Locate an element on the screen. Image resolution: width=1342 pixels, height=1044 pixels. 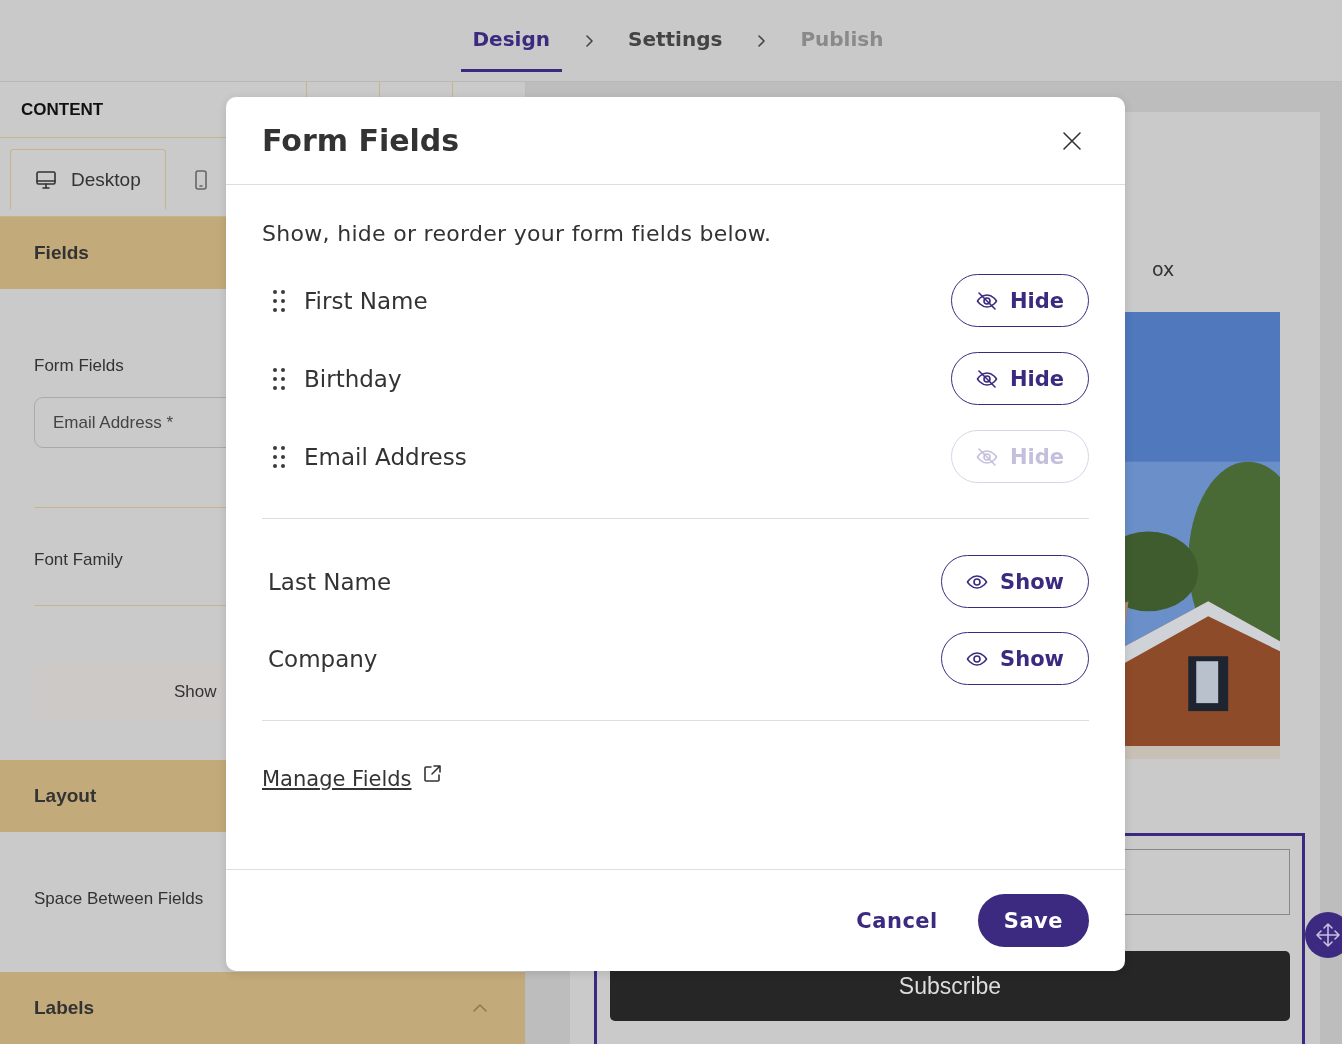
dialog-title: Form Fields is located at coordinates (361, 140).